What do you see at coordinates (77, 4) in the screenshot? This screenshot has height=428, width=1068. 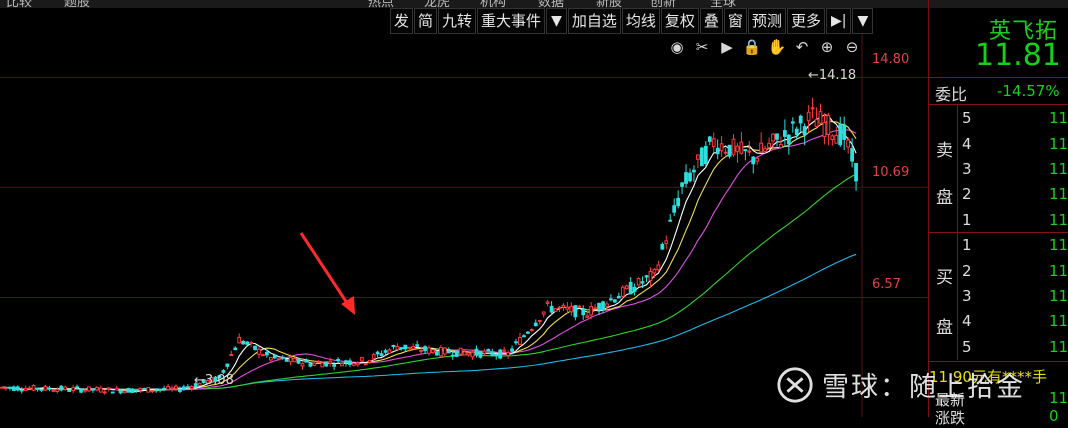 I see `top-nav-fragment: 题股` at bounding box center [77, 4].